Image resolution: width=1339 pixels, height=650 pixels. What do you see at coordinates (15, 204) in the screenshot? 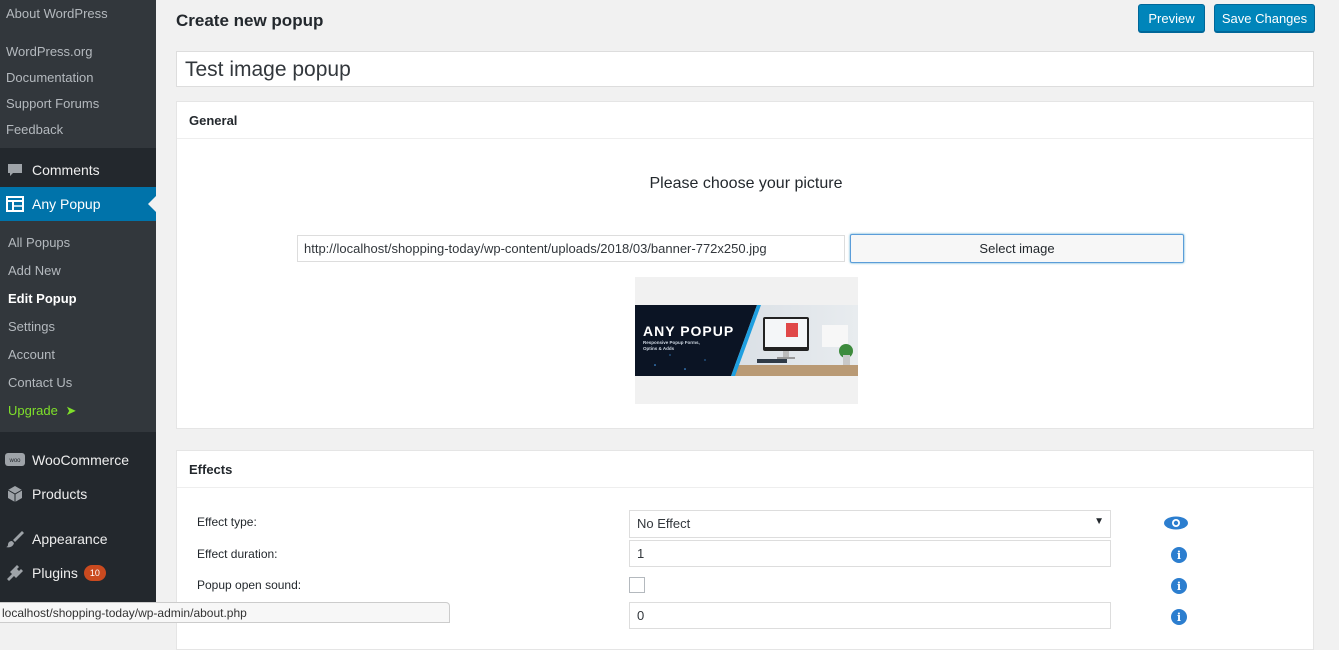
I see `popup-table-icon` at bounding box center [15, 204].